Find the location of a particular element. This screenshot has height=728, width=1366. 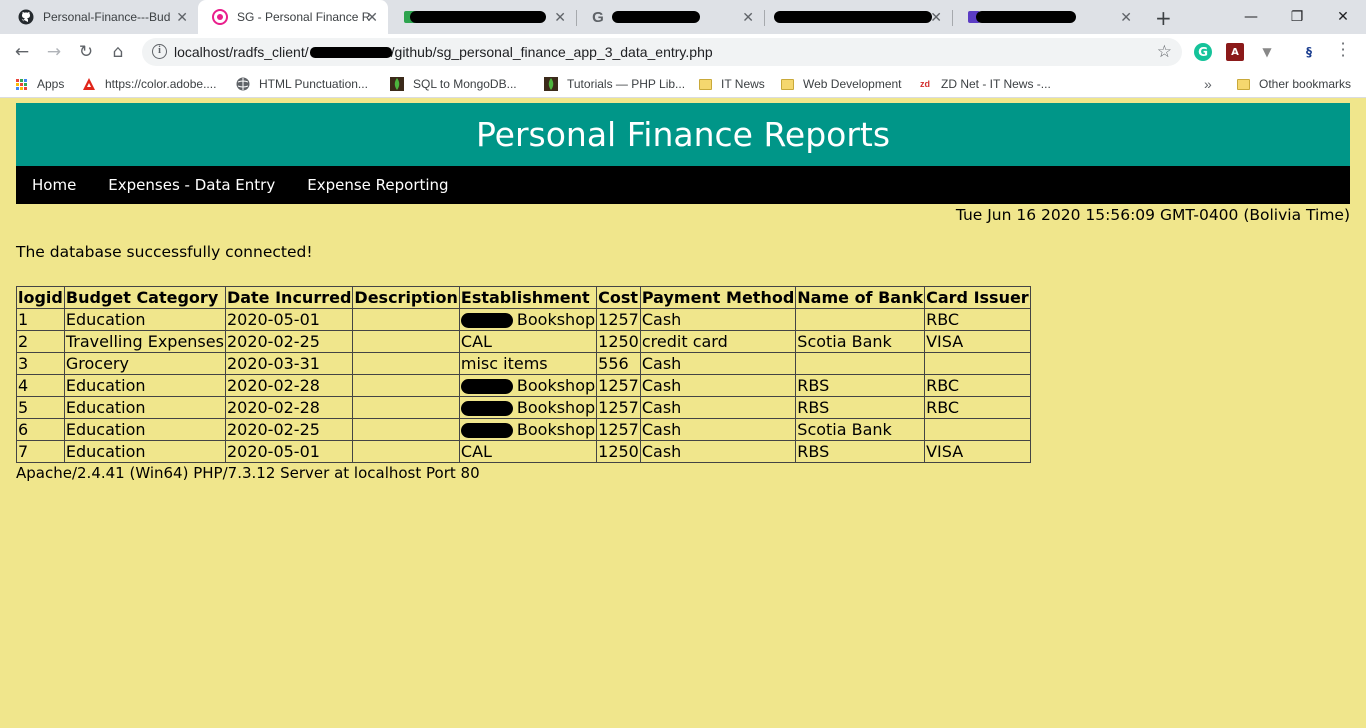

bookmark-label: IT News is located at coordinates (743, 84).